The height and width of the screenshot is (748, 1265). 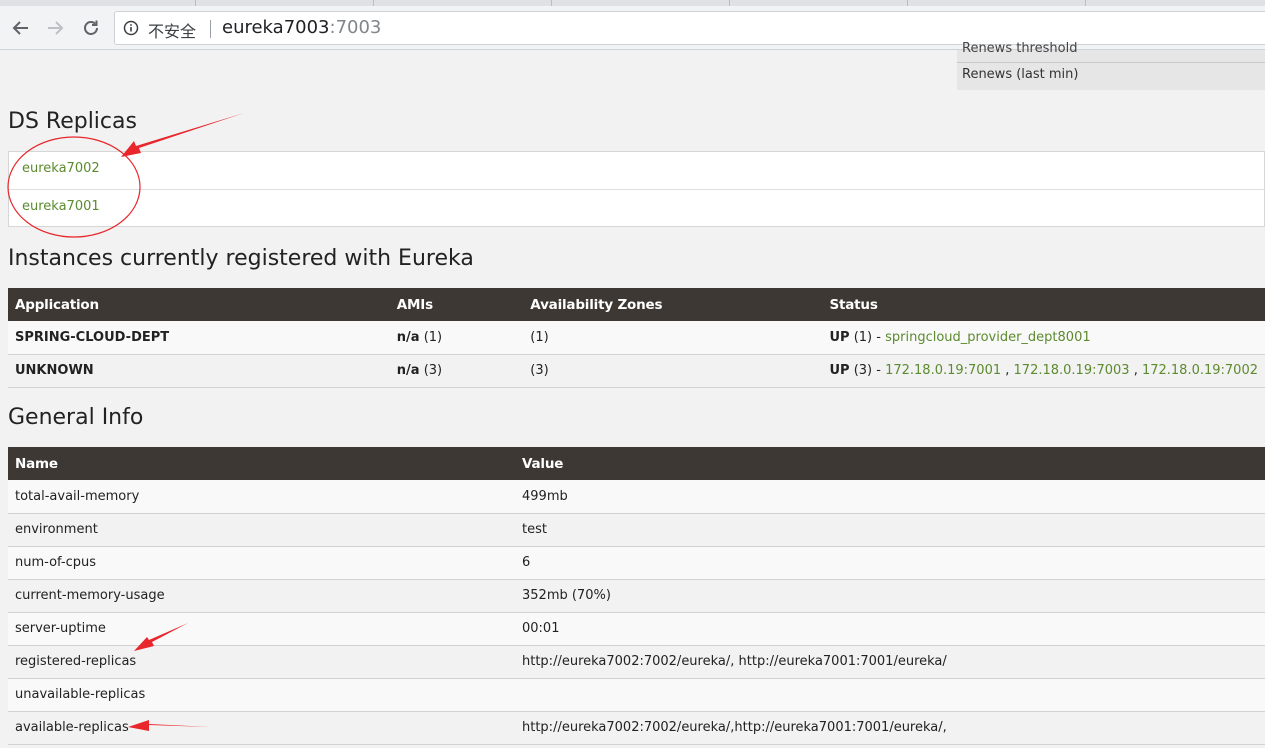 What do you see at coordinates (172, 31) in the screenshot?
I see `security-label: 不安全` at bounding box center [172, 31].